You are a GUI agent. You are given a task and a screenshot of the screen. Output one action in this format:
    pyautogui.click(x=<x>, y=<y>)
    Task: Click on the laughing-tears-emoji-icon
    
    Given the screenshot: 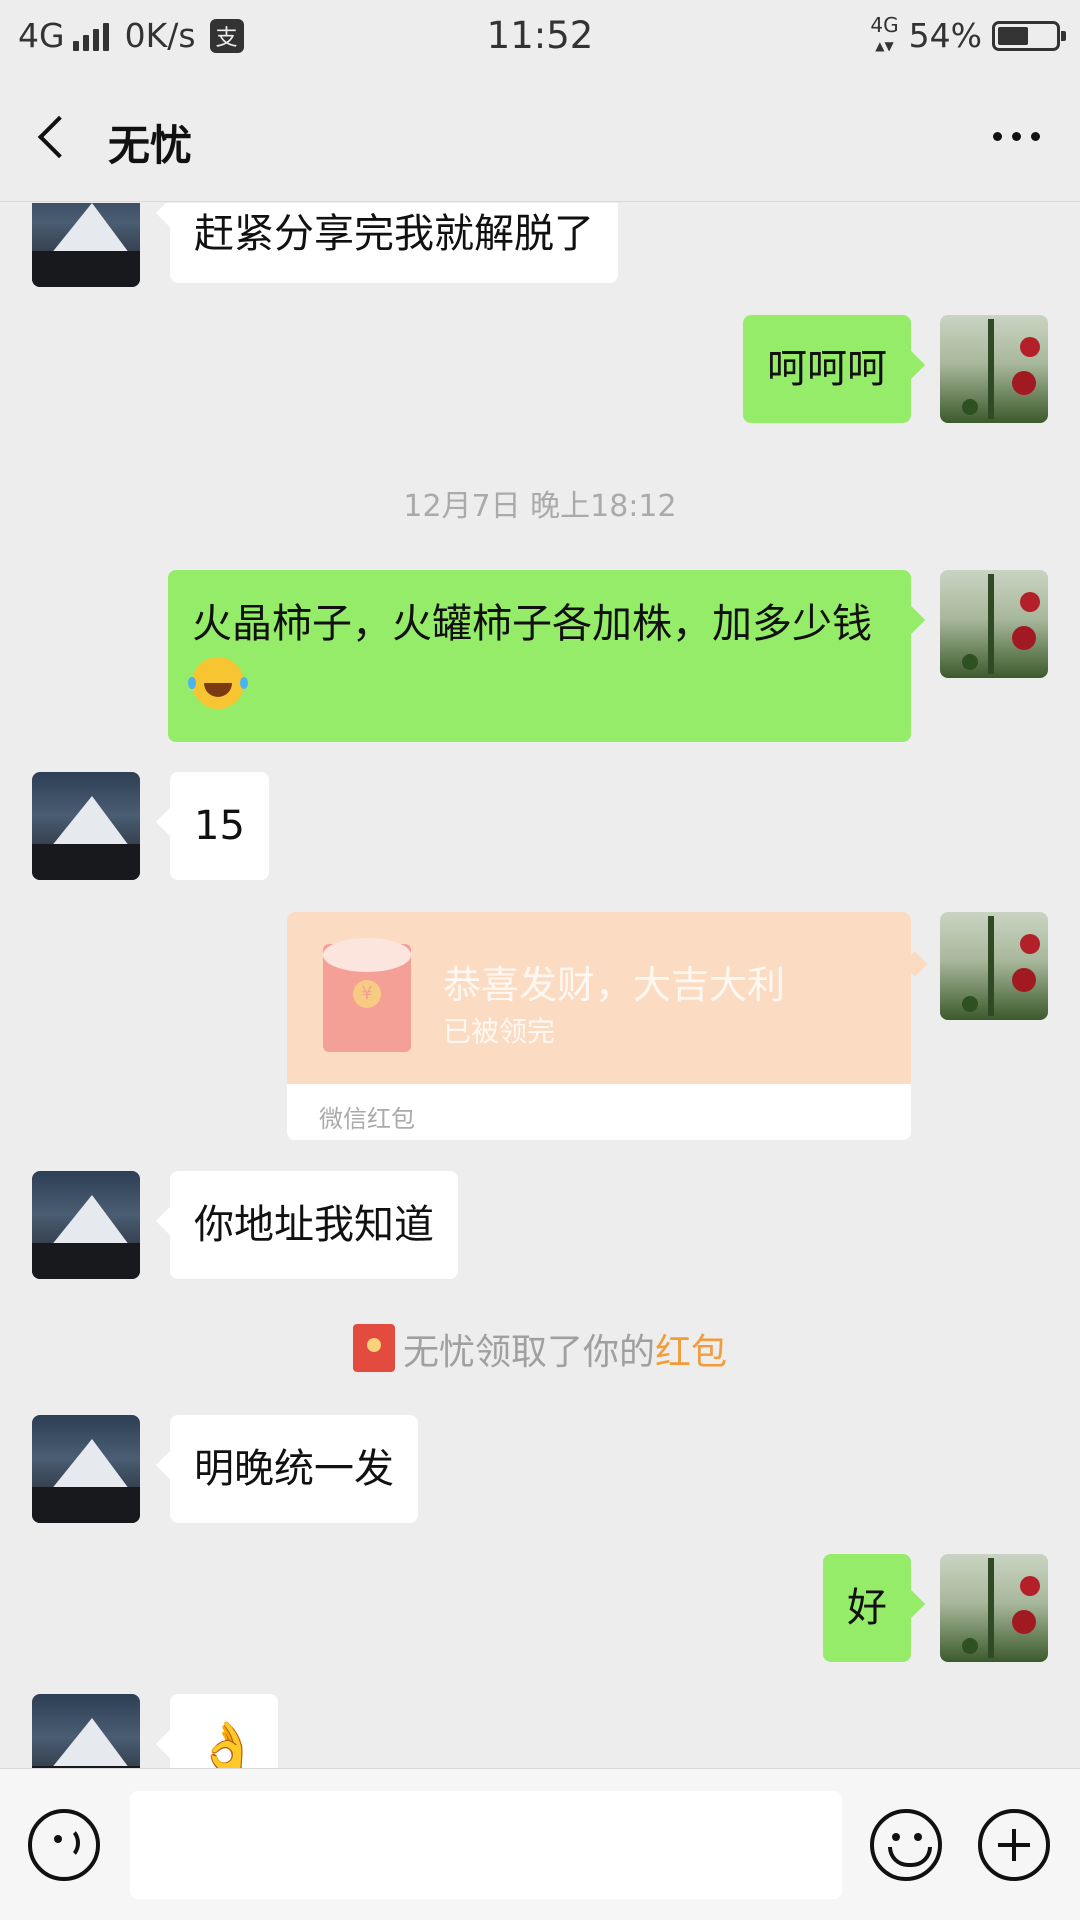 What is the action you would take?
    pyautogui.click(x=216, y=683)
    